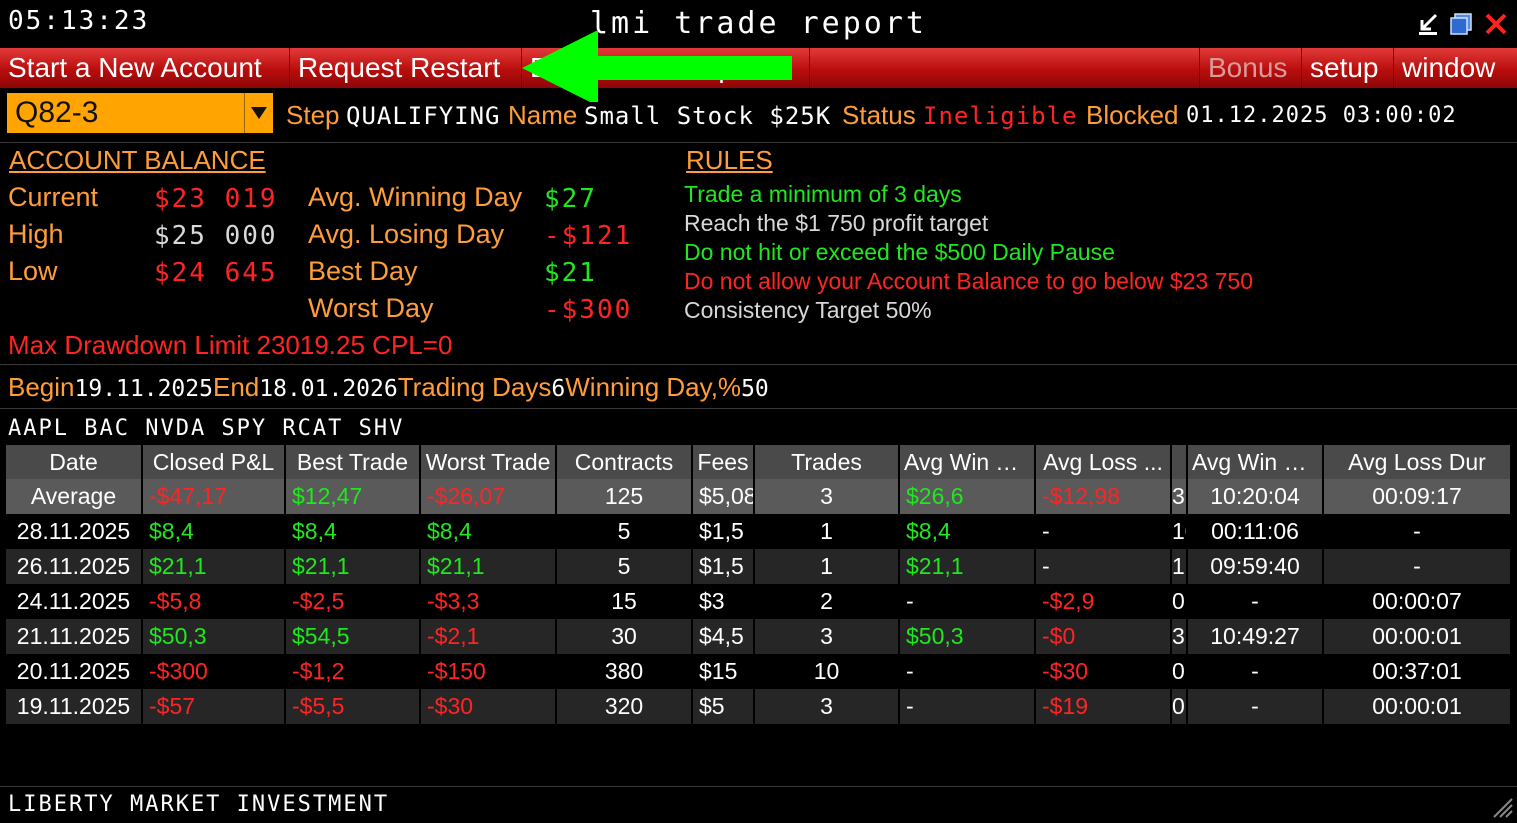 The image size is (1517, 823). Describe the element at coordinates (353, 636) in the screenshot. I see `table-cell: $54,5` at that location.